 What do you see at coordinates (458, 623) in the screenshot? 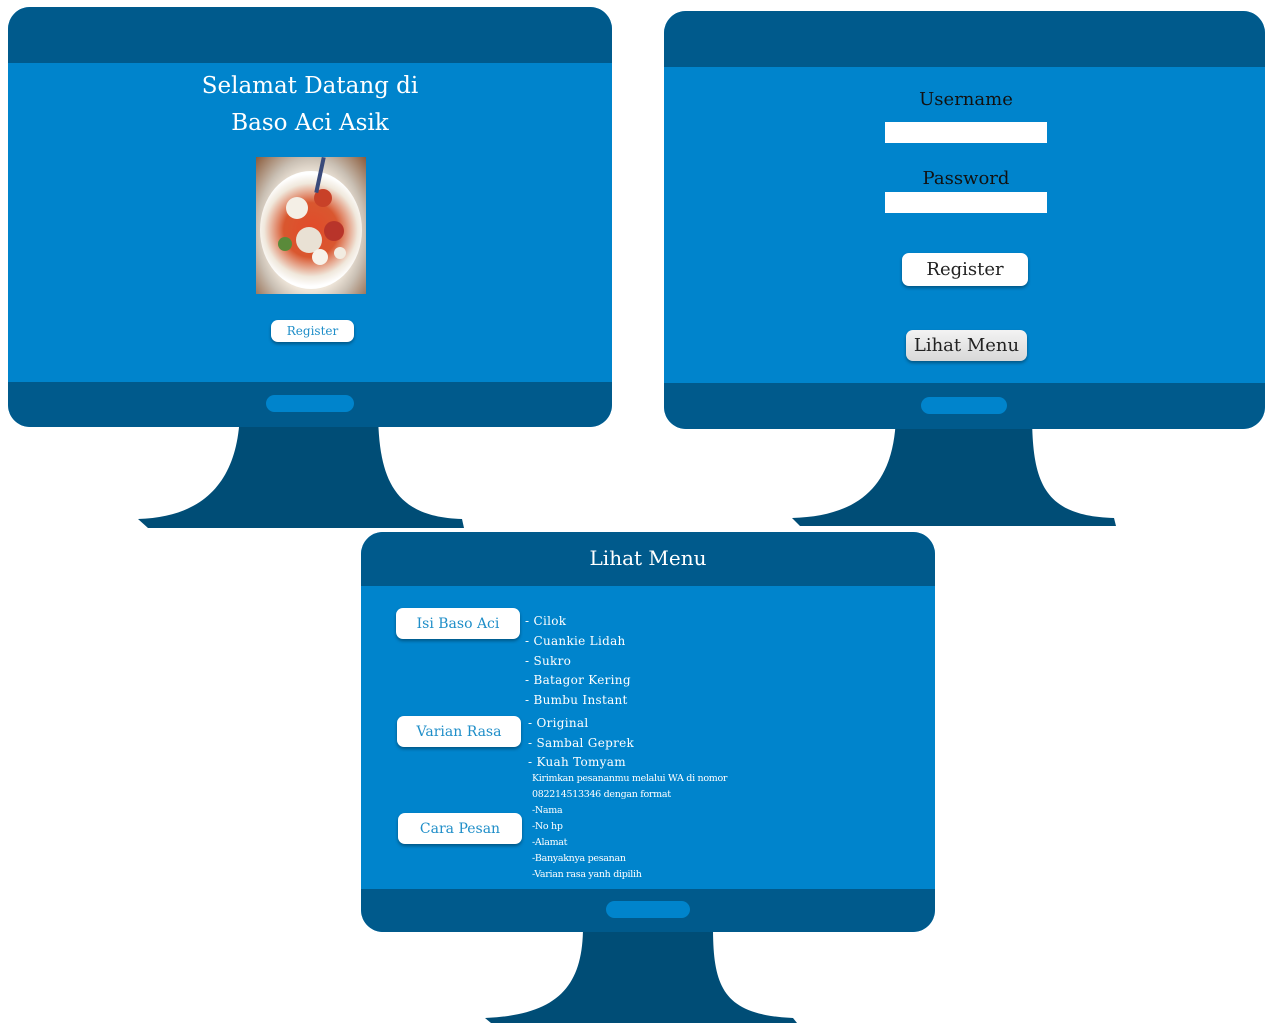
I see `category-button-isi-baso-aci: Isi Baso Aci` at bounding box center [458, 623].